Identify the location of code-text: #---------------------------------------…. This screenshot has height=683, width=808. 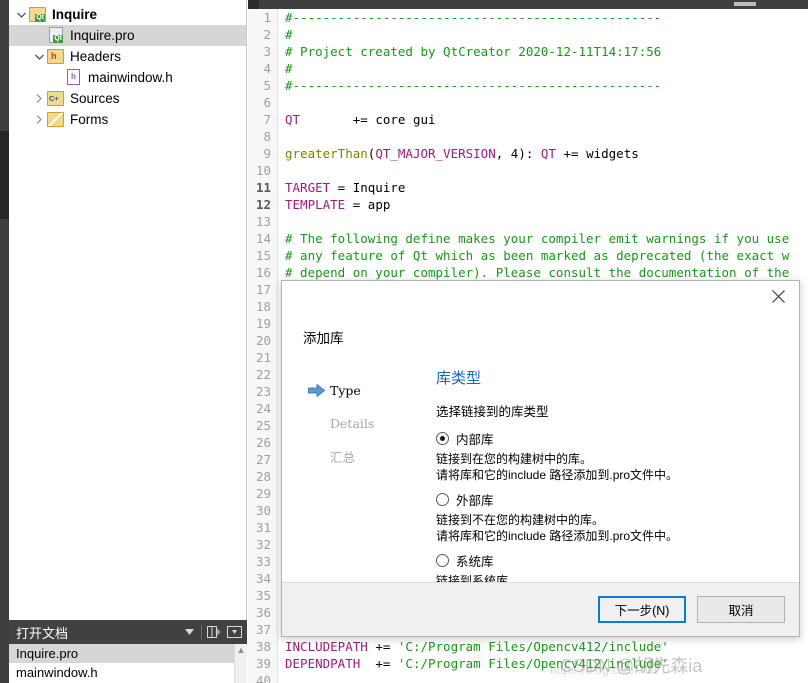
(469, 85).